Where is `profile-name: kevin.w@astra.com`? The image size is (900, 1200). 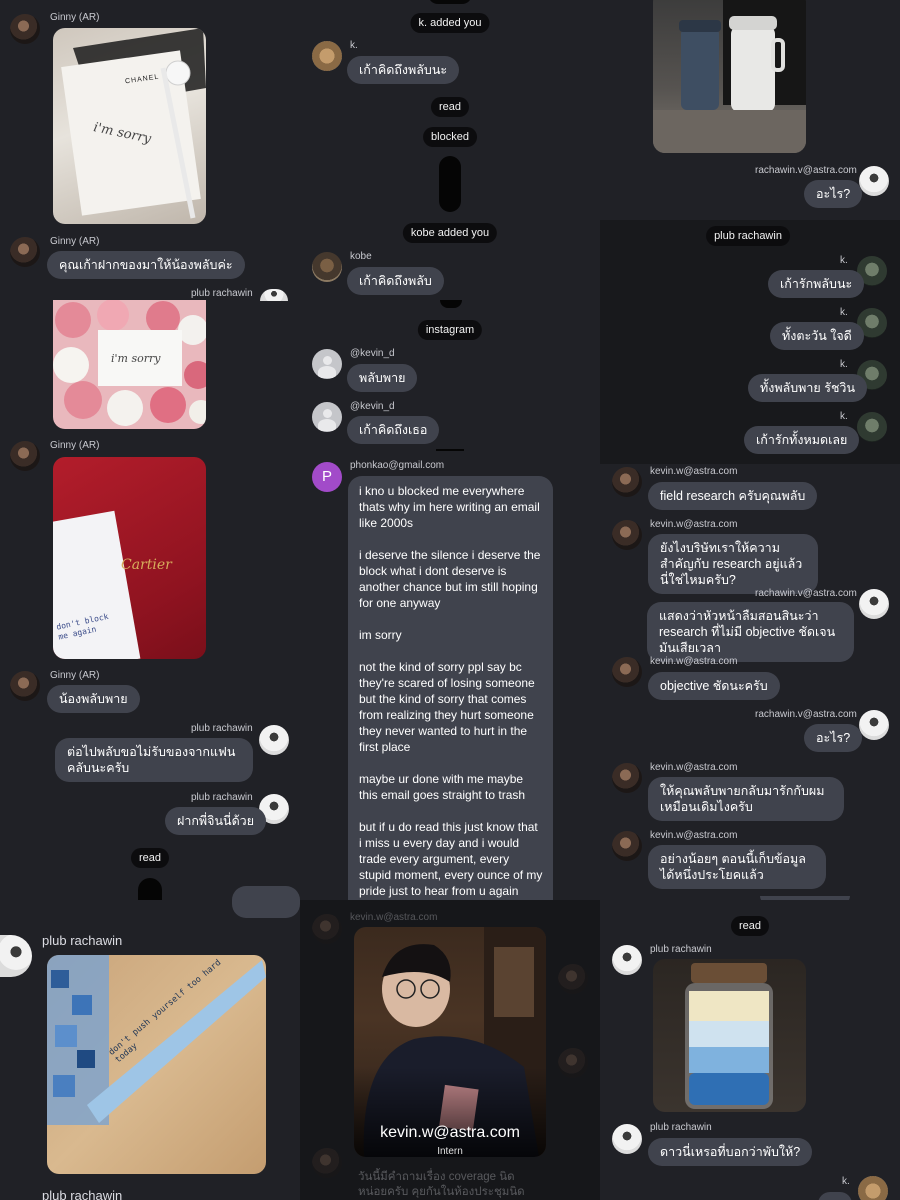
profile-name: kevin.w@astra.com is located at coordinates (450, 1132).